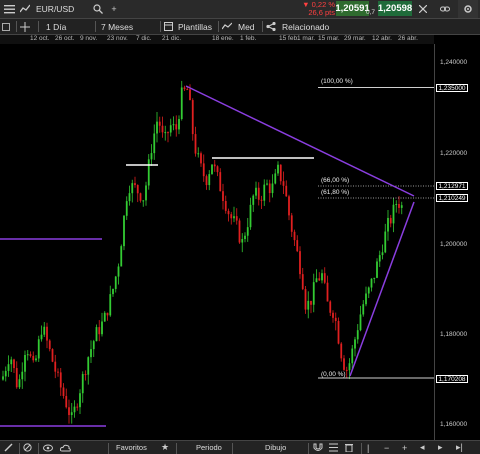 The image size is (480, 454). What do you see at coordinates (49, 447) in the screenshot?
I see `eye-icon` at bounding box center [49, 447].